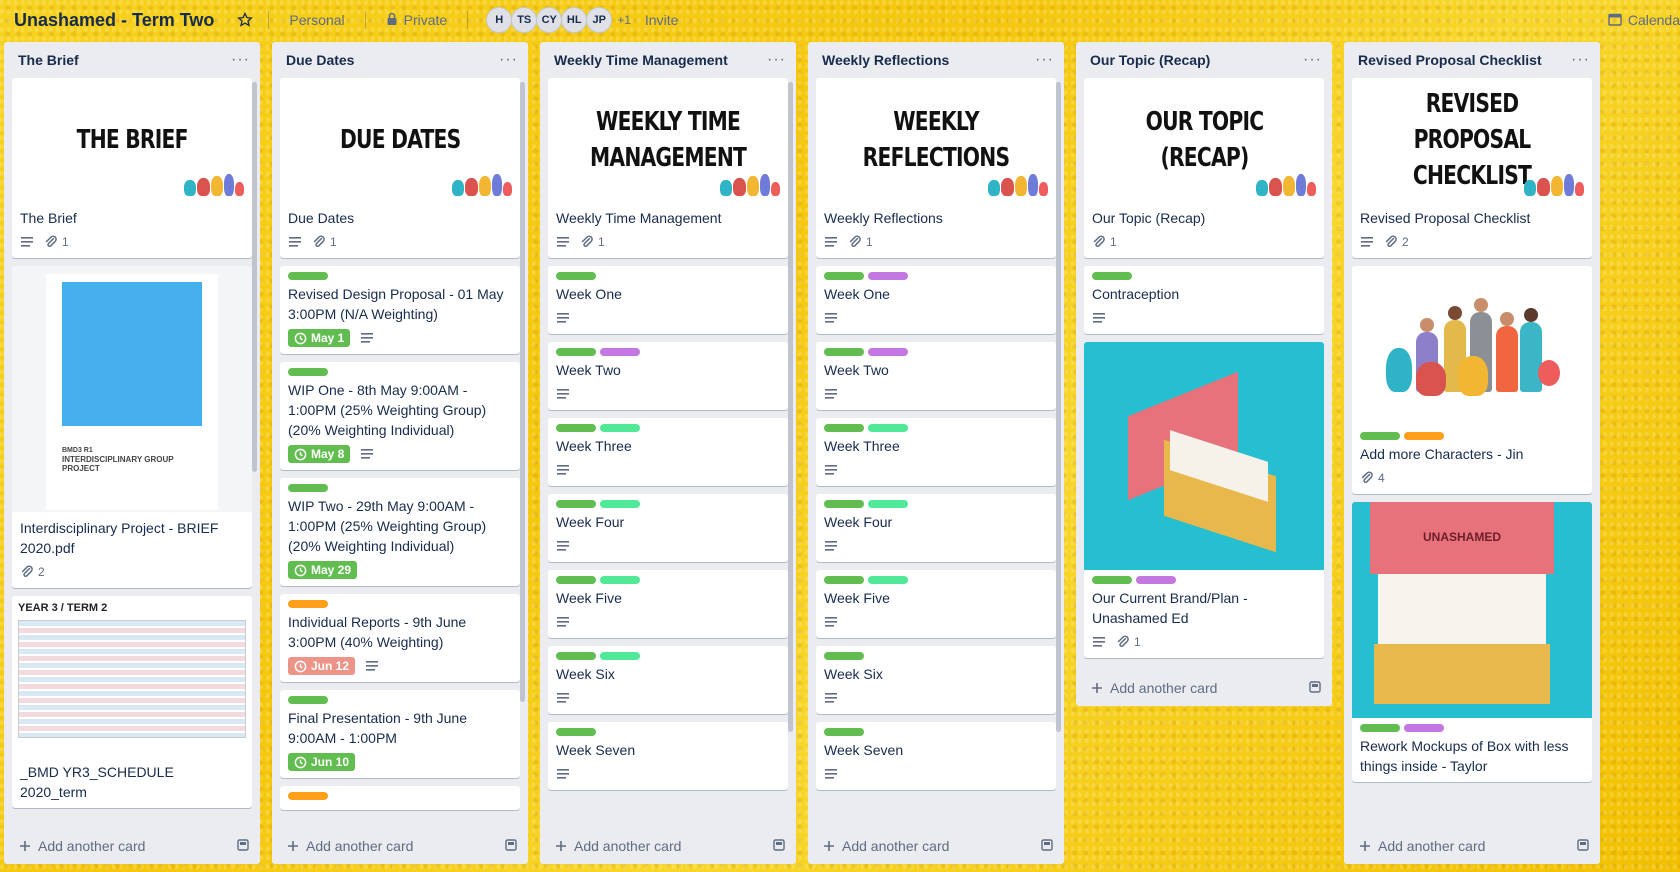 The width and height of the screenshot is (1680, 872). I want to click on card: Our Current Brand/Plan - Unashamed Ed 1, so click(1204, 500).